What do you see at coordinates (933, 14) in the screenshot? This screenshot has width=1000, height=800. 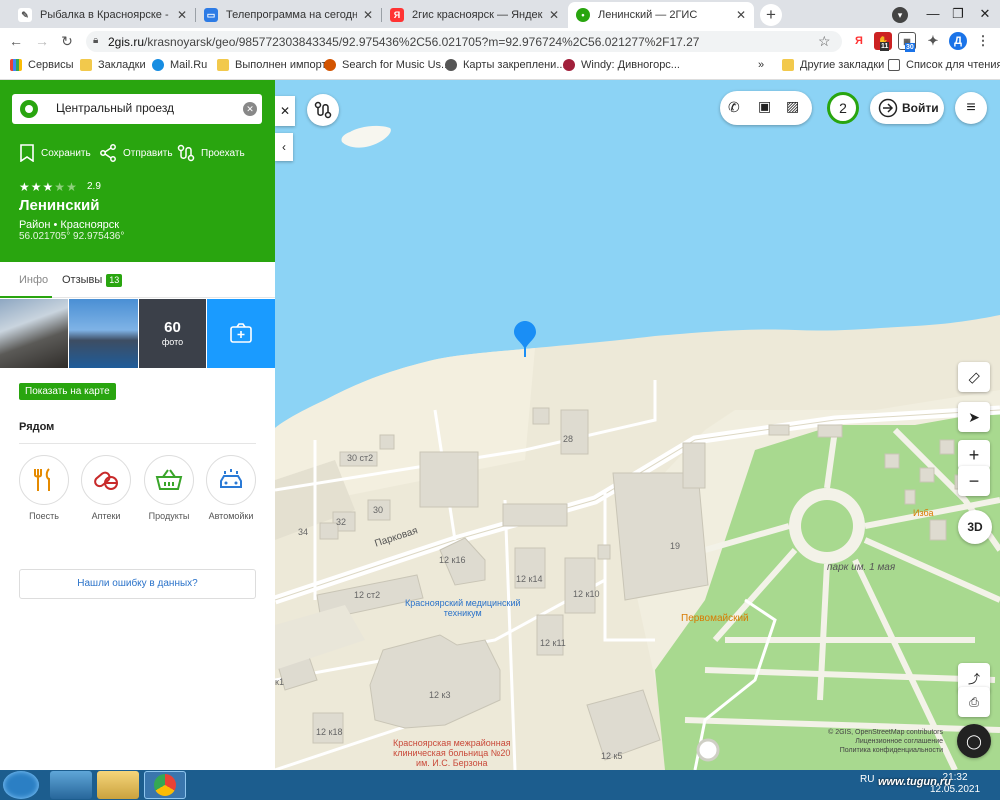 I see `minimize-icon: —` at bounding box center [933, 14].